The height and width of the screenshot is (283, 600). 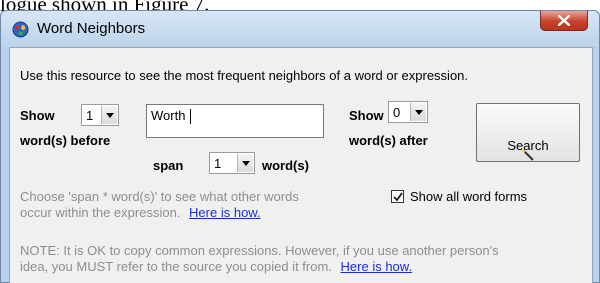 I want to click on show-after-label: Show, so click(x=366, y=115).